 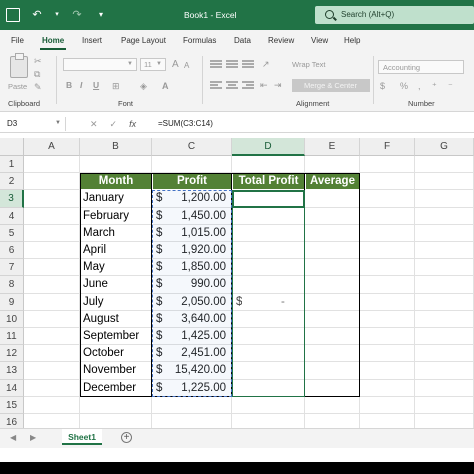 I want to click on tab-view: View, so click(x=319, y=40).